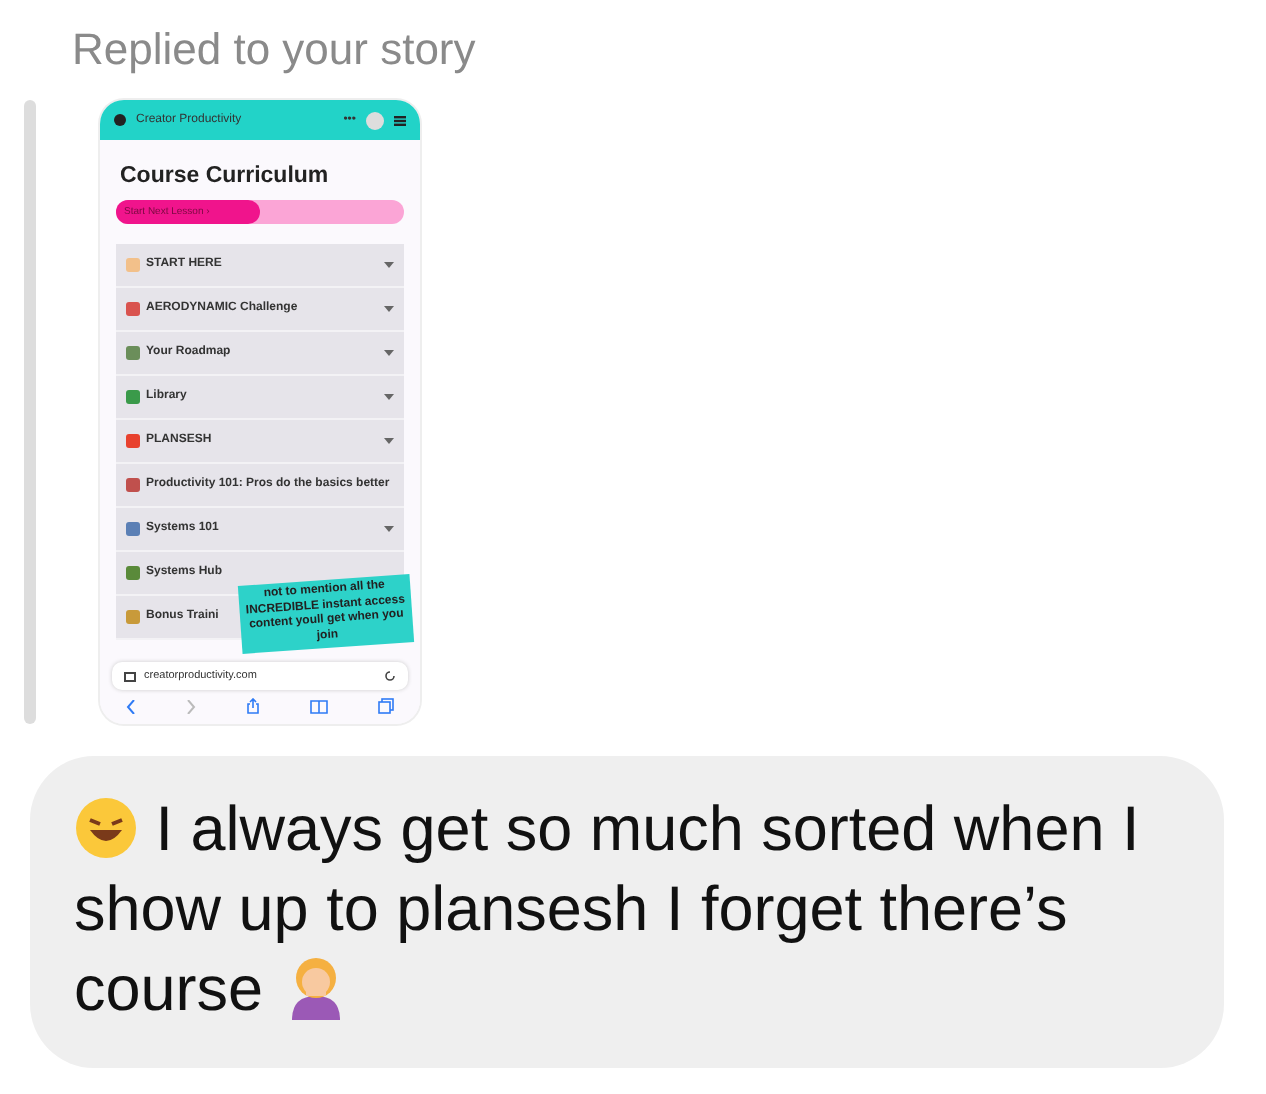 This screenshot has width=1266, height=1094. Describe the element at coordinates (400, 120) in the screenshot. I see `menu-icon` at that location.